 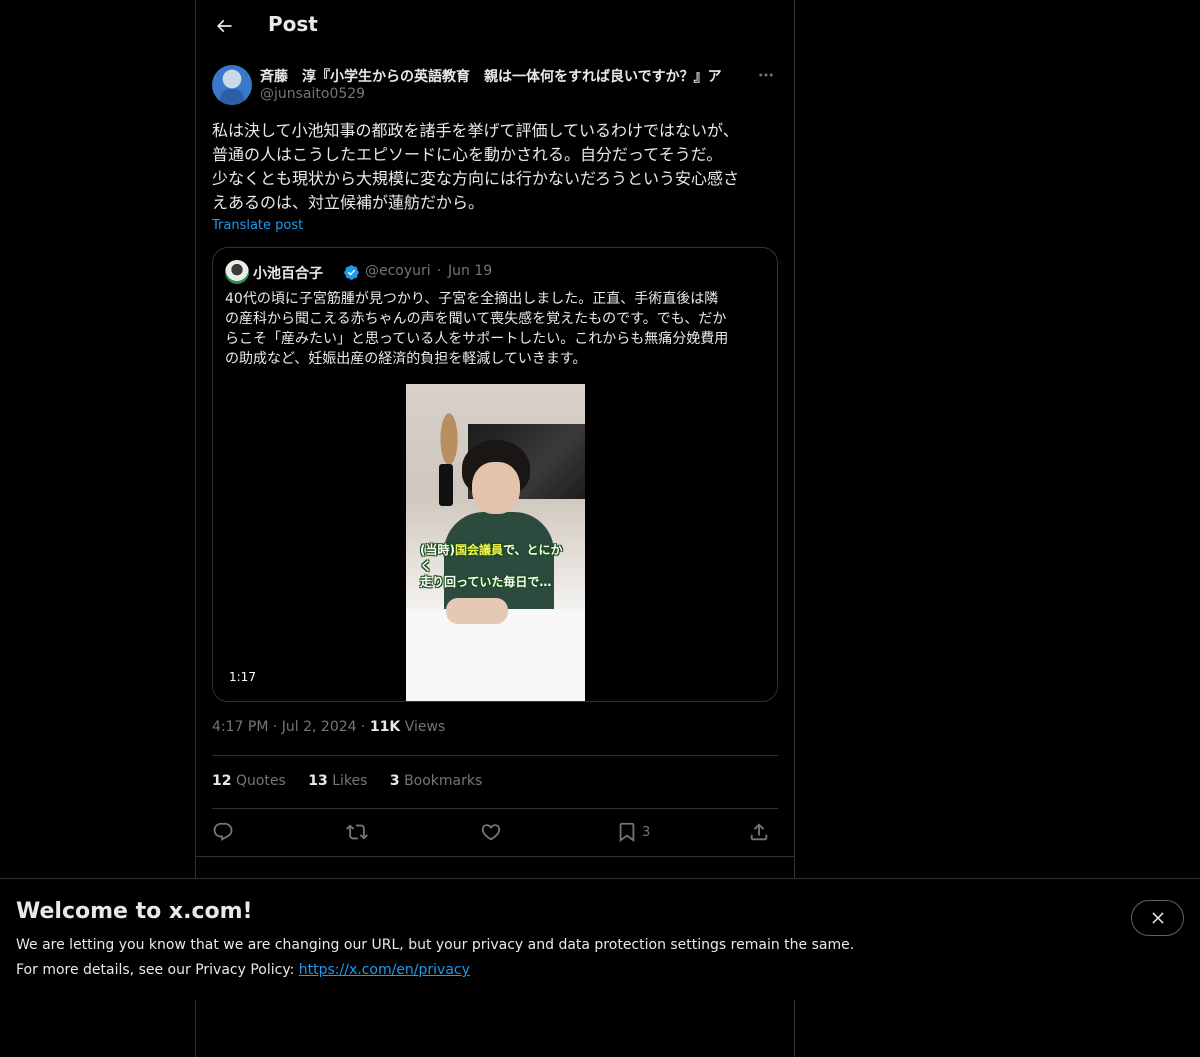 I want to click on repost-button, so click(x=357, y=832).